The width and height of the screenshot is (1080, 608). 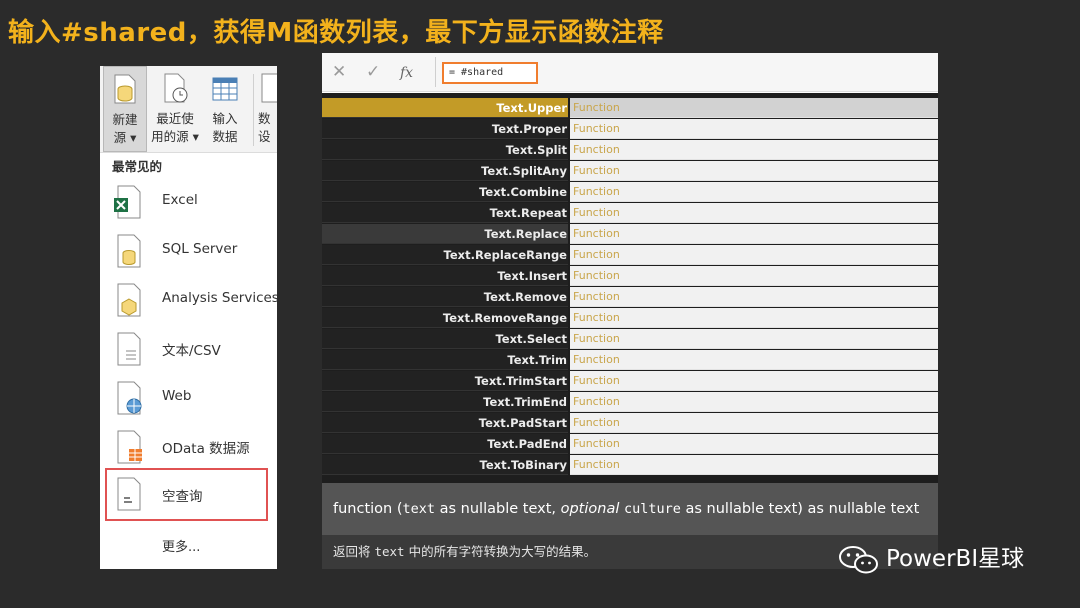 I want to click on source-web-label: Web, so click(x=177, y=396).